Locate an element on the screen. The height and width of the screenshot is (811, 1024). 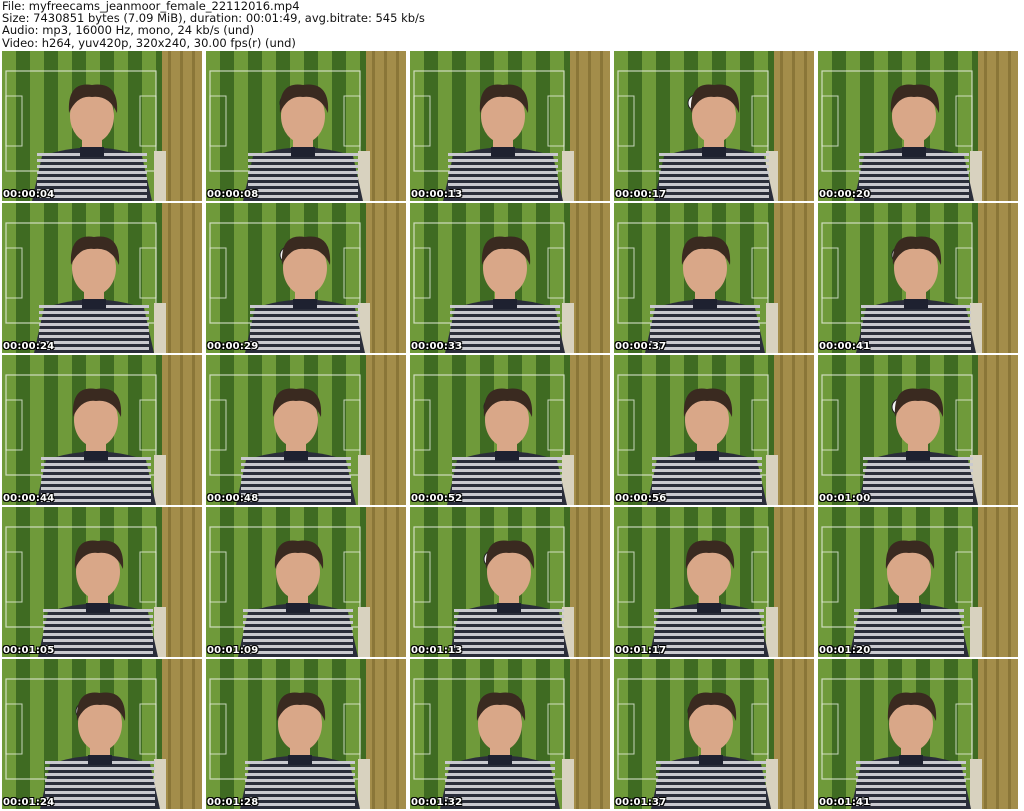
thumbnail-timestamp: 00:01:20 is located at coordinates (845, 650).